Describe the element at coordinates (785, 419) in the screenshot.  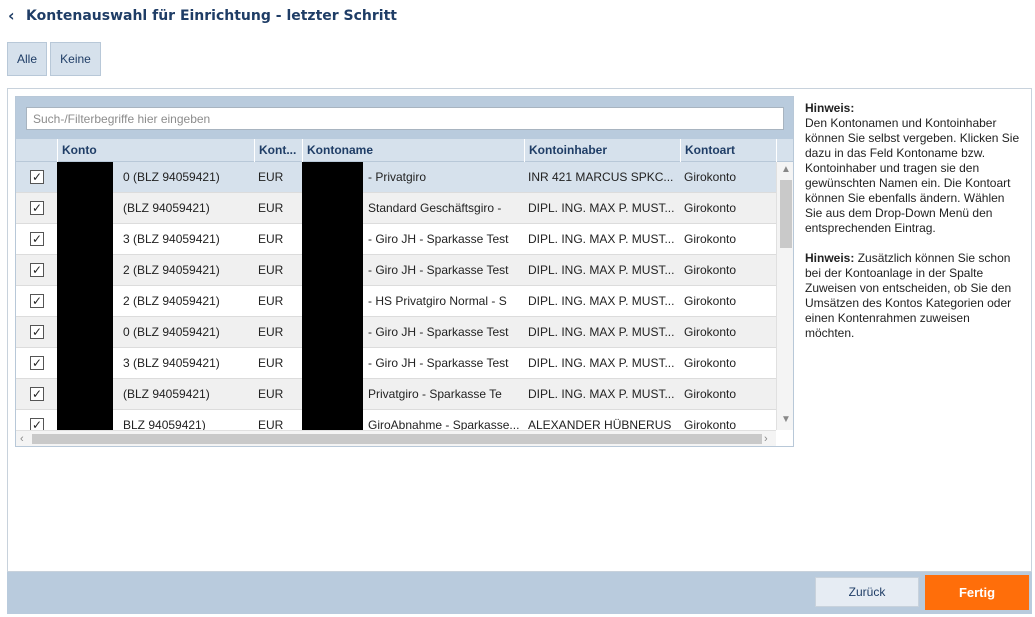
I see `scroll-down-icon: ▼` at that location.